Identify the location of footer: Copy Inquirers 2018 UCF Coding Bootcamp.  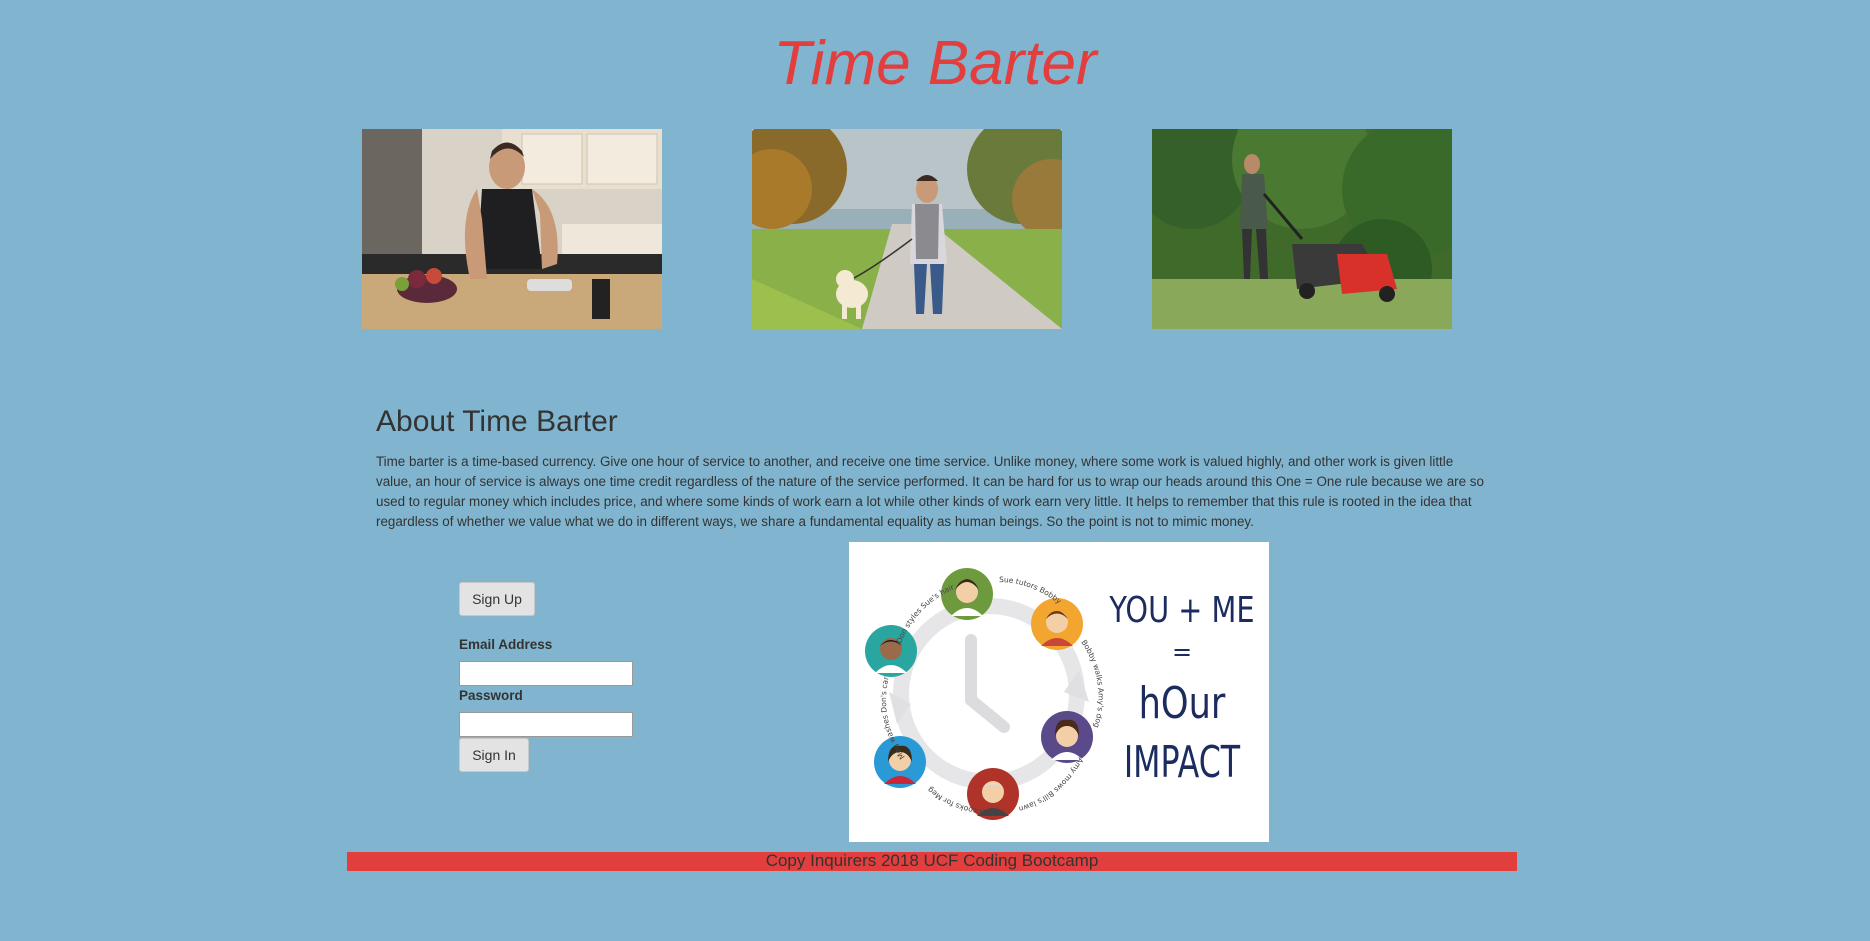
(932, 861).